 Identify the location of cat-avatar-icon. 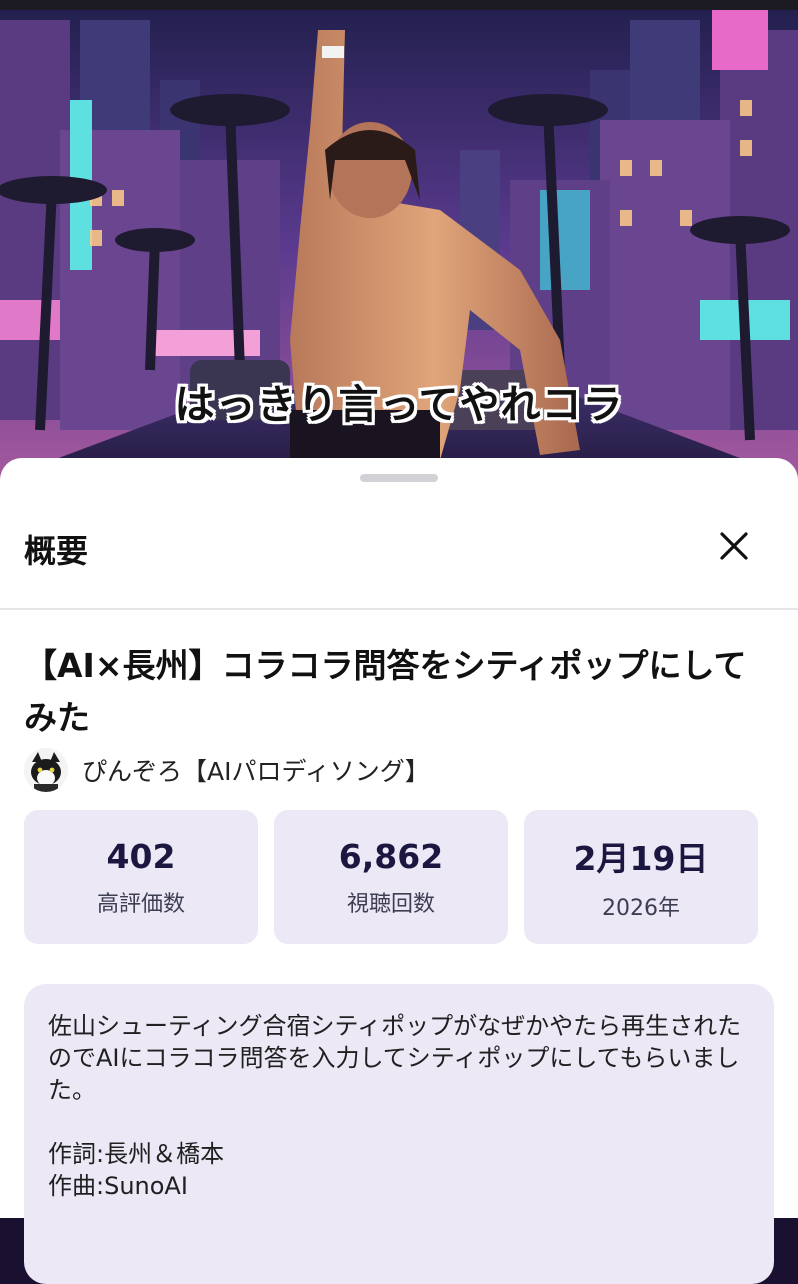
(46, 770).